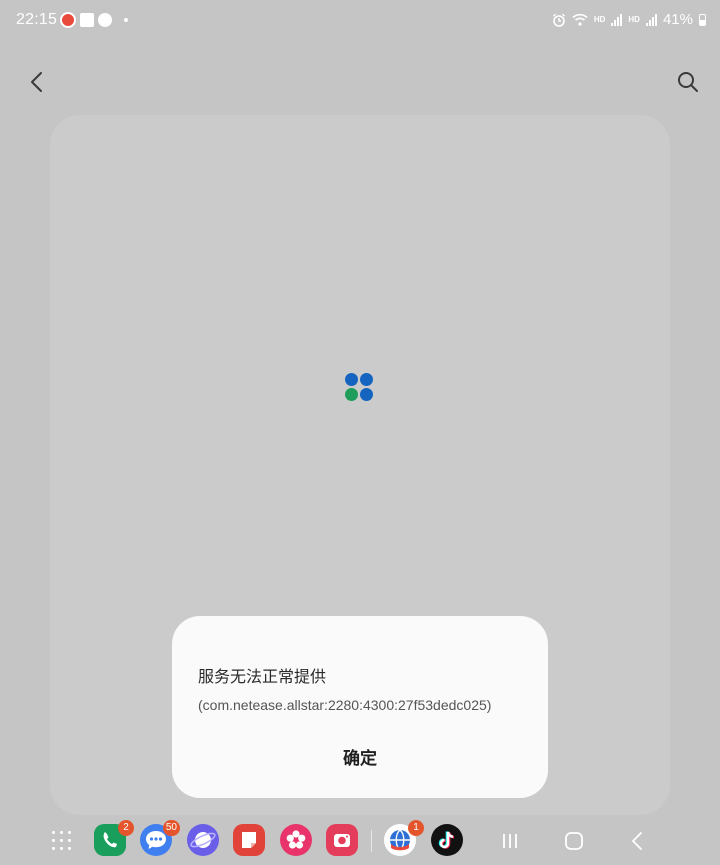 The width and height of the screenshot is (720, 865). Describe the element at coordinates (262, 676) in the screenshot. I see `dialog-title: 服务无法正常提供` at that location.